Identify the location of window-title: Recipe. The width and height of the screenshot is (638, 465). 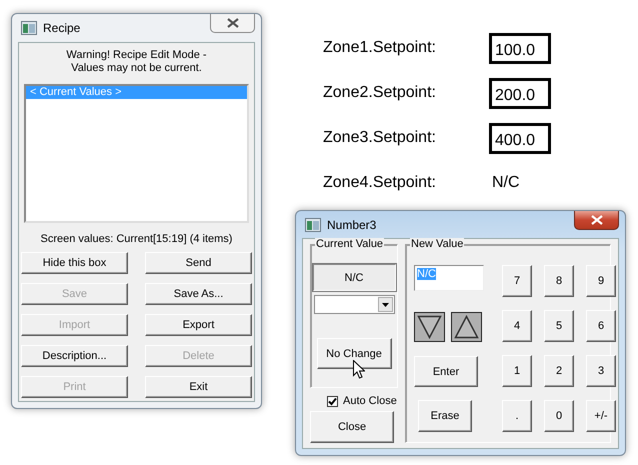
(62, 28).